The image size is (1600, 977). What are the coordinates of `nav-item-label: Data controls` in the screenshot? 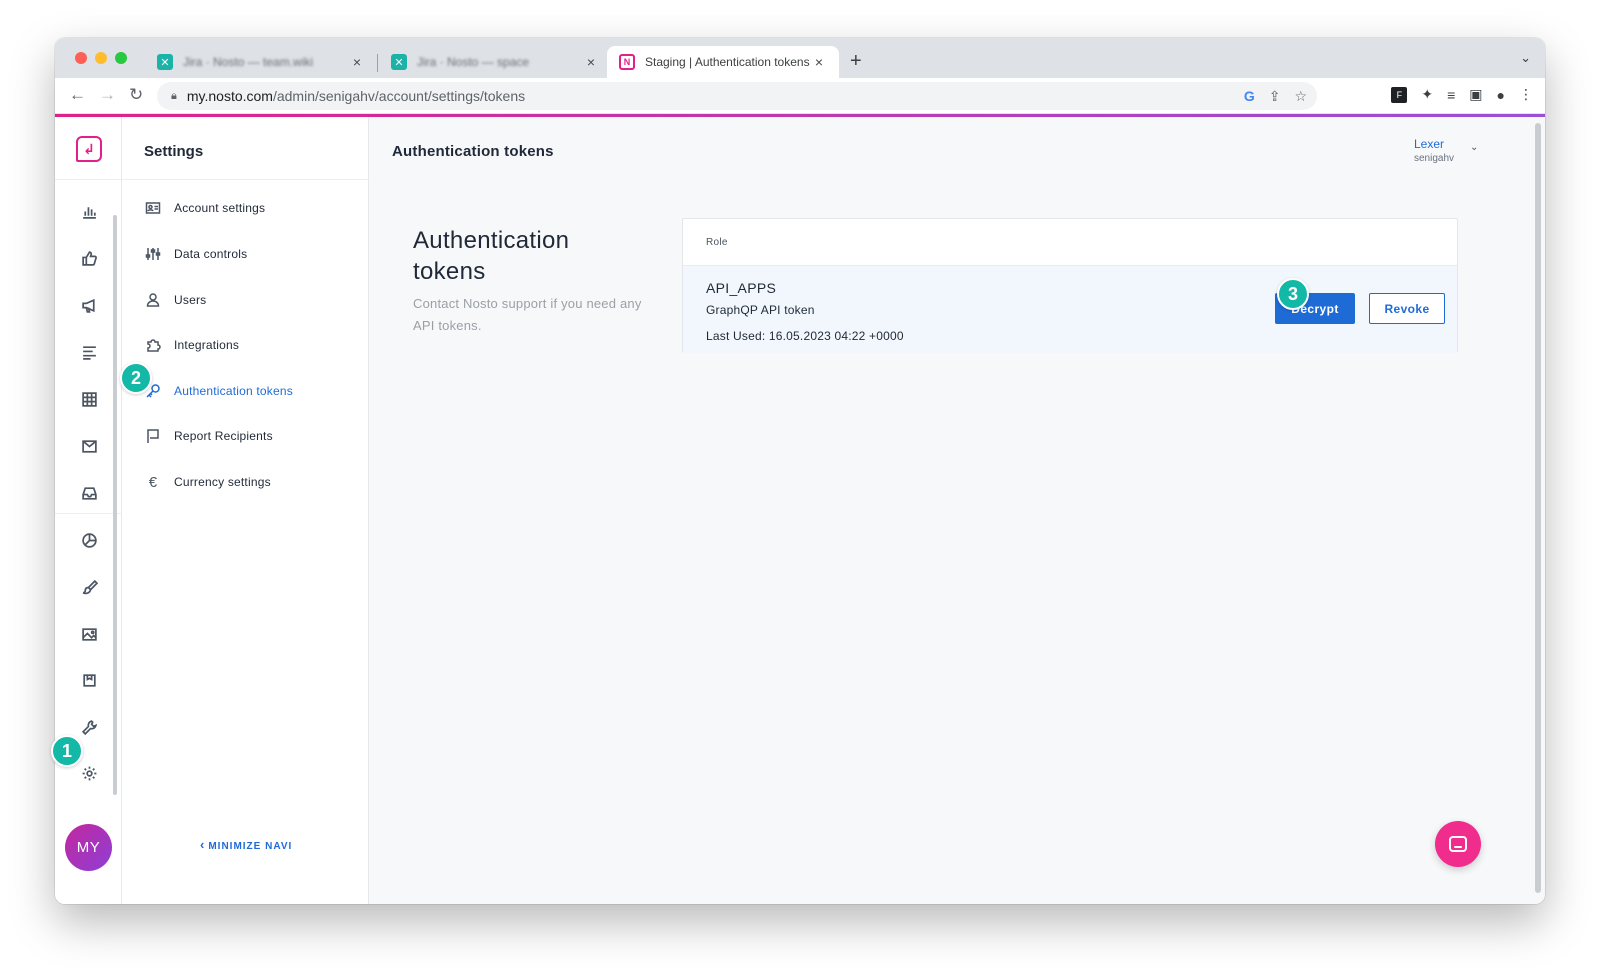 It's located at (211, 254).